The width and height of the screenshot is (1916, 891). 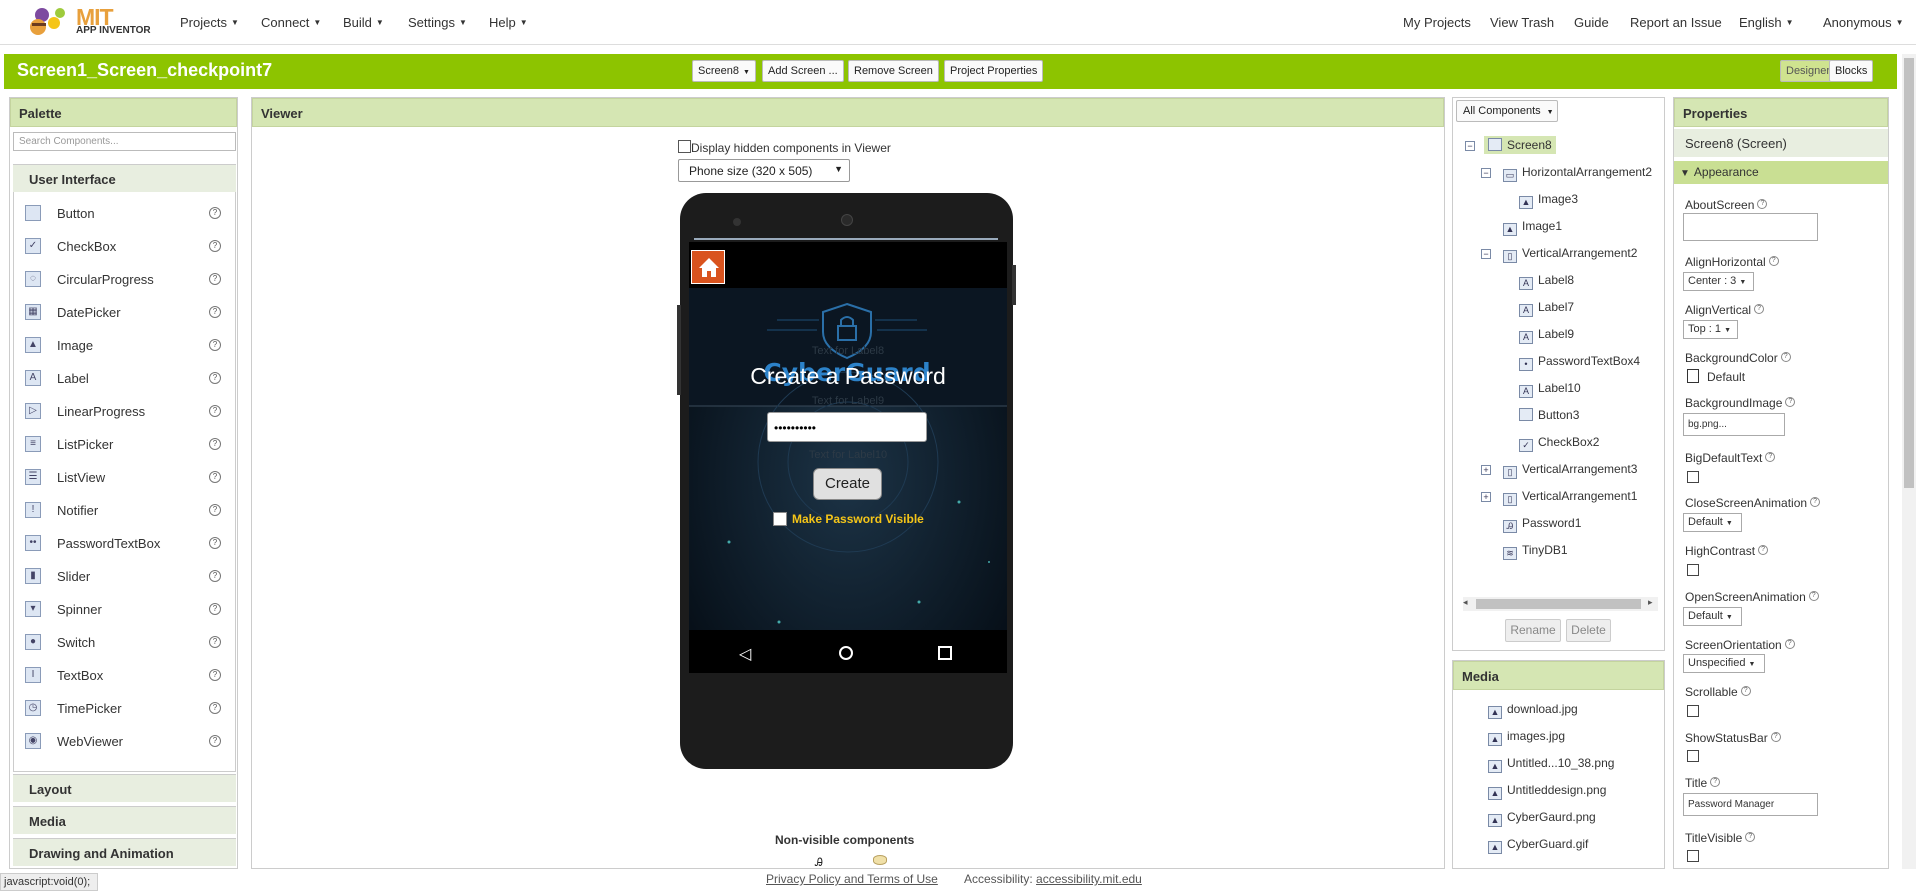 What do you see at coordinates (1591, 22) in the screenshot?
I see `link-guide: Guide` at bounding box center [1591, 22].